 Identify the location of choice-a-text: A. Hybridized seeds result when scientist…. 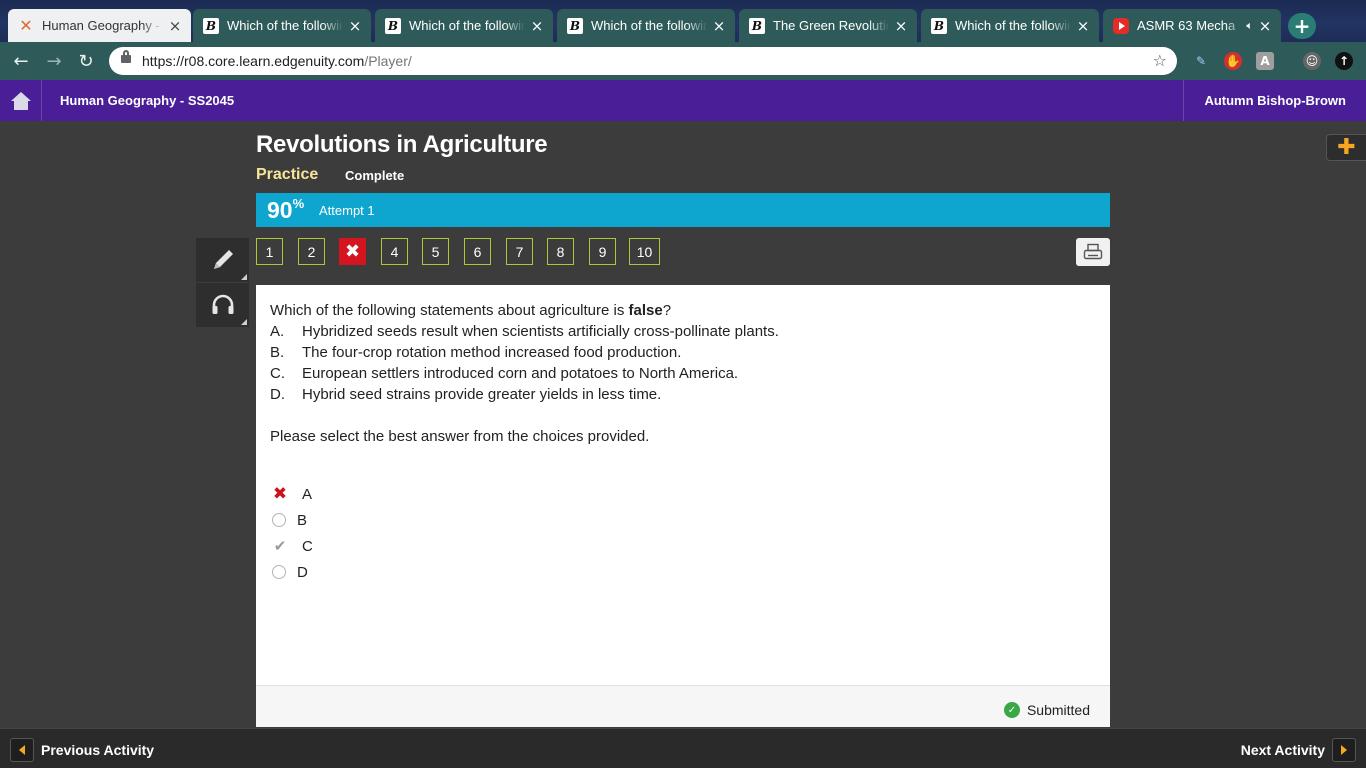
(524, 331).